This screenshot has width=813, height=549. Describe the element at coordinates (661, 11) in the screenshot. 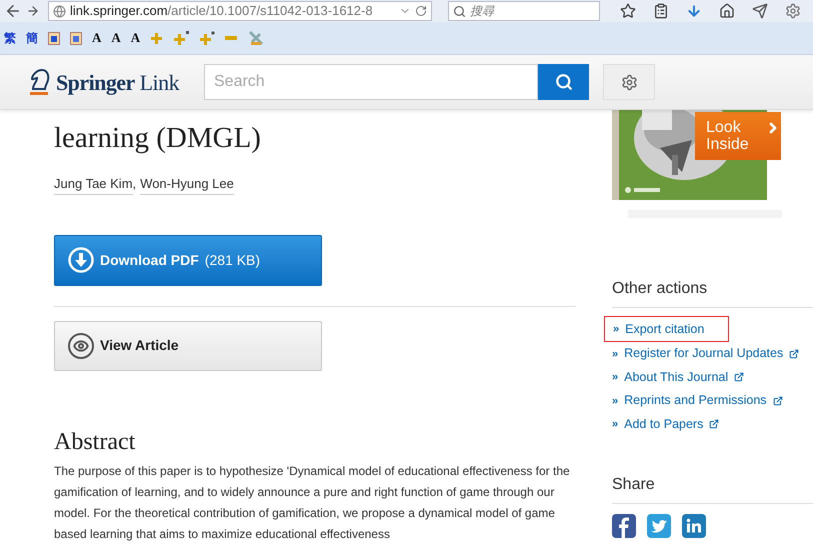

I see `list-icon` at that location.